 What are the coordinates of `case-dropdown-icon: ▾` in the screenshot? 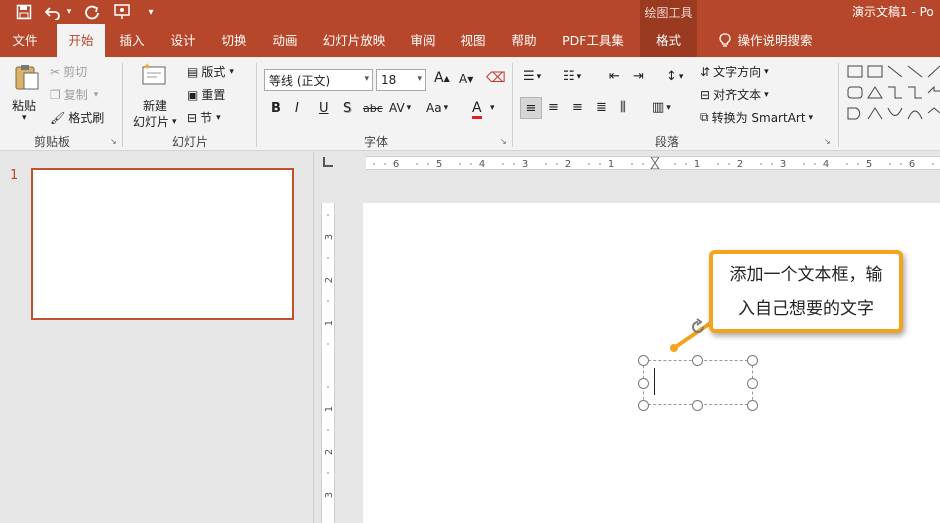 It's located at (446, 108).